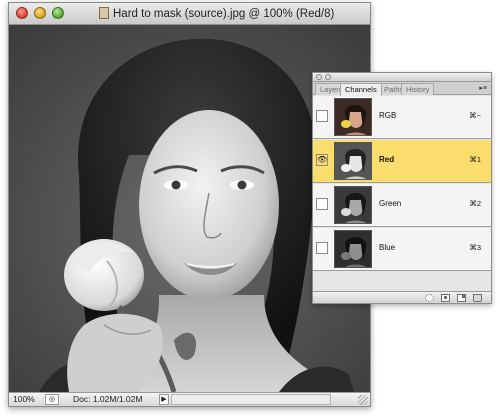 This screenshot has width=500, height=419. I want to click on channel-name: Red, so click(387, 159).